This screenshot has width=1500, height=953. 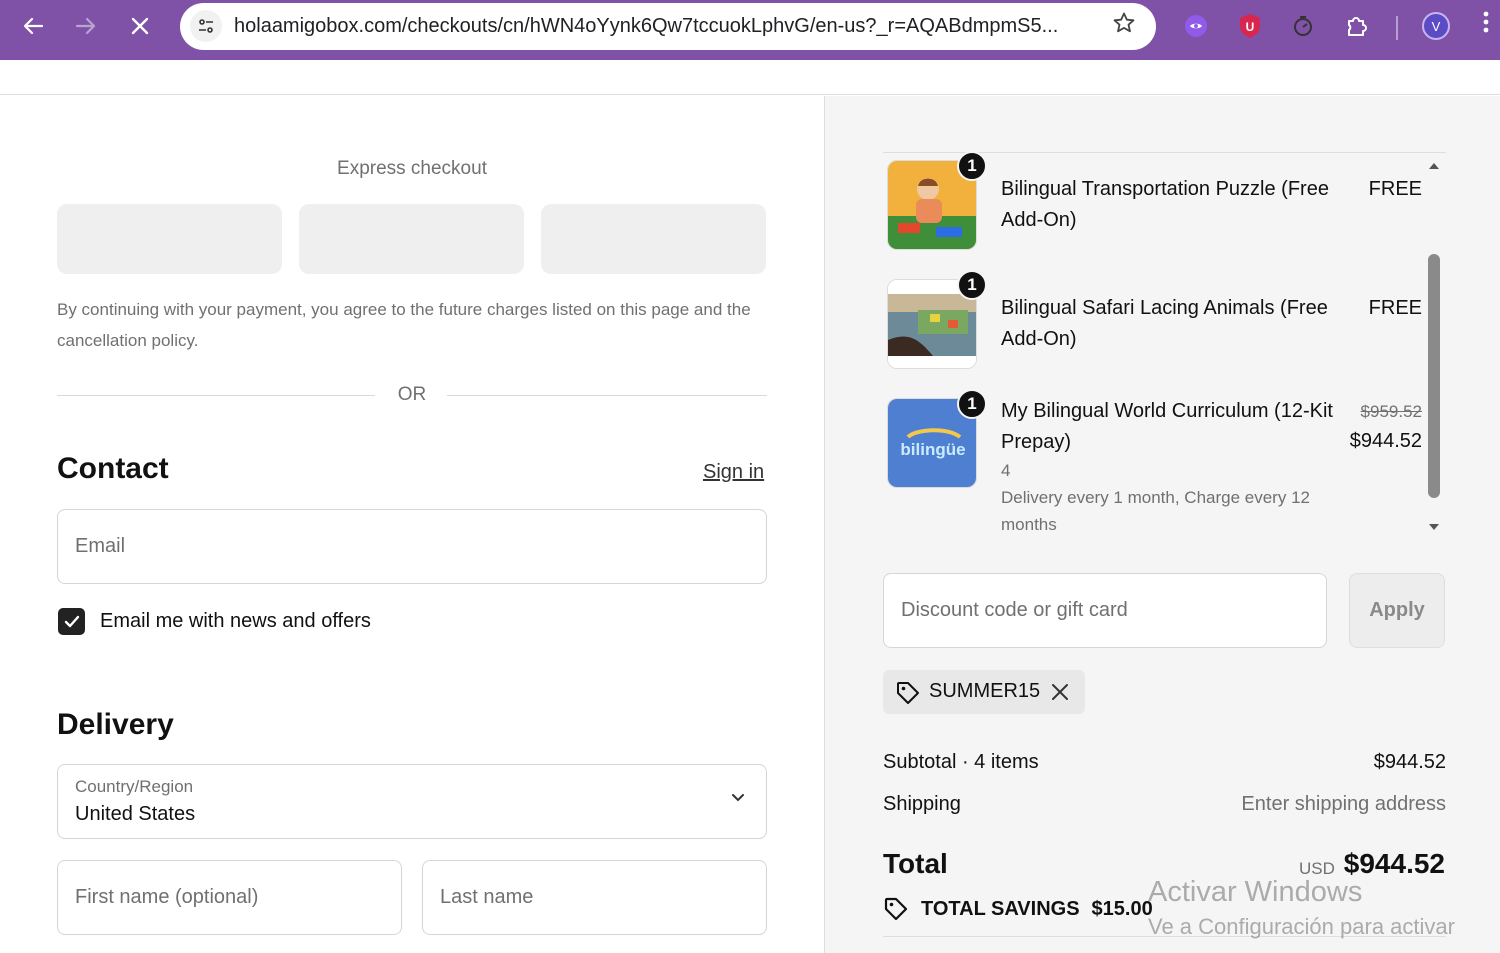 I want to click on country-select: Country/Region United States, so click(x=412, y=801).